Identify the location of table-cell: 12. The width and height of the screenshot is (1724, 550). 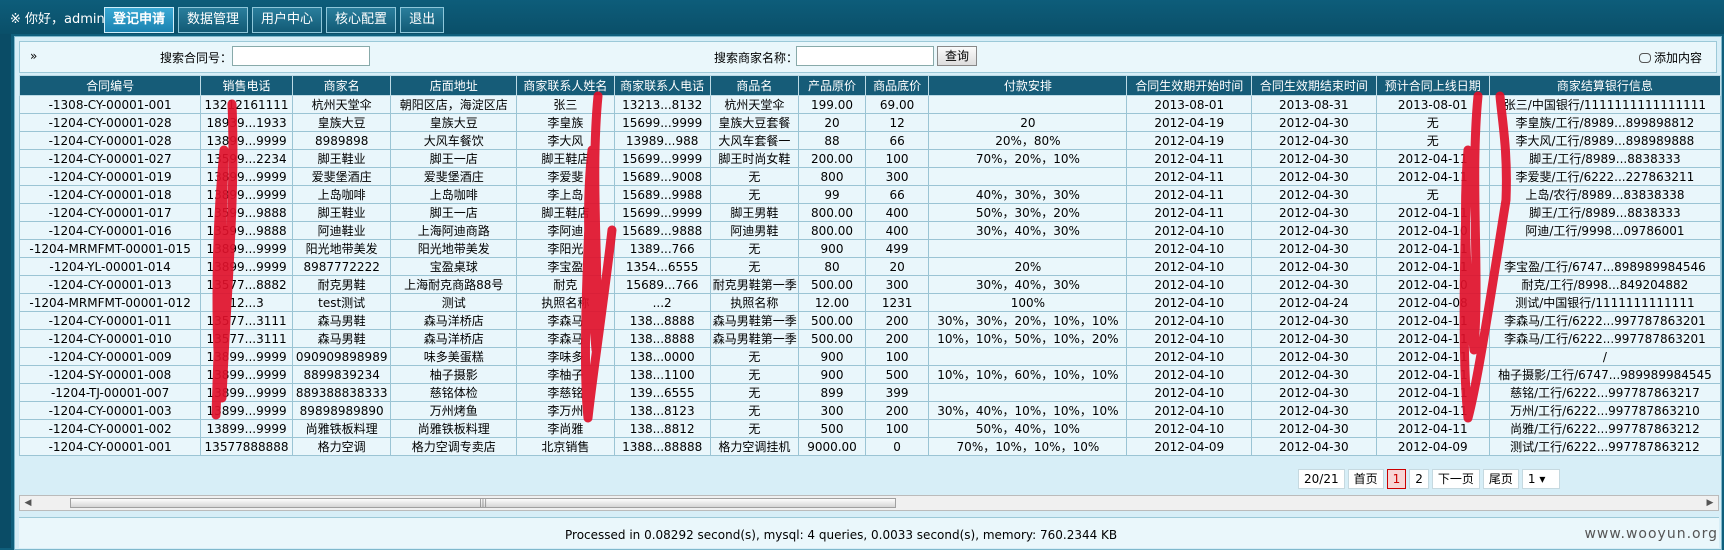
(897, 122).